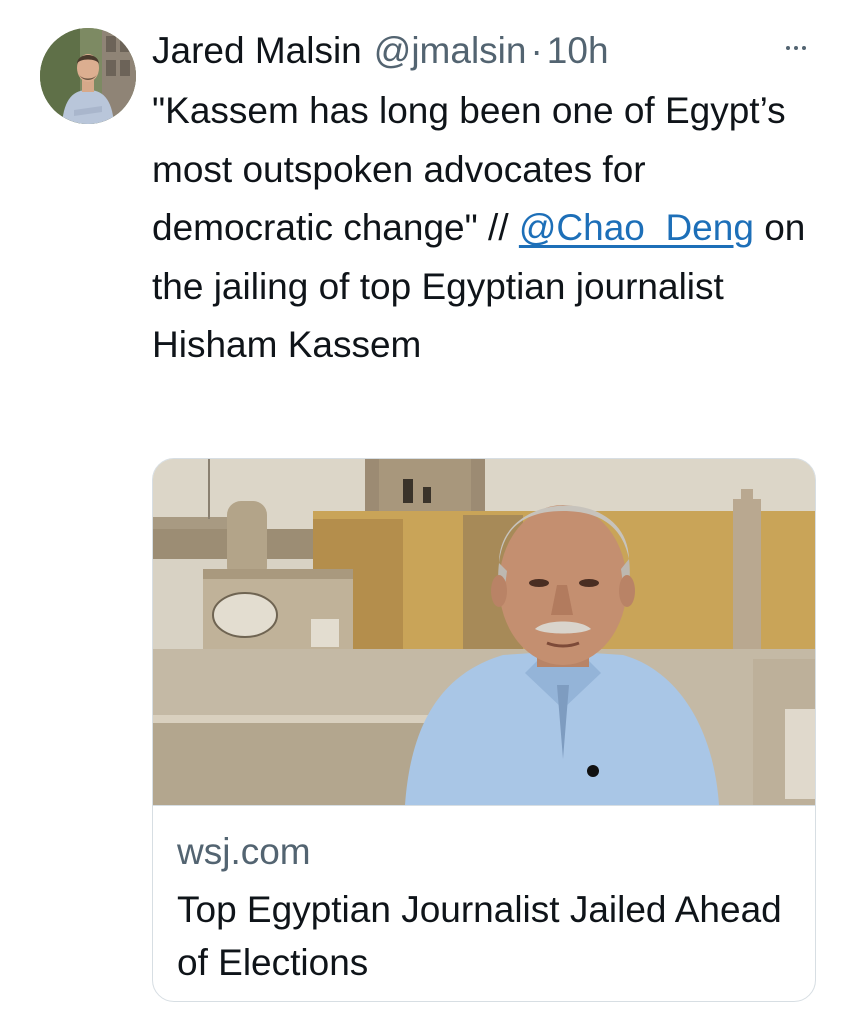 This screenshot has height=1024, width=855. What do you see at coordinates (257, 51) in the screenshot?
I see `author-name: Jared Malsin` at bounding box center [257, 51].